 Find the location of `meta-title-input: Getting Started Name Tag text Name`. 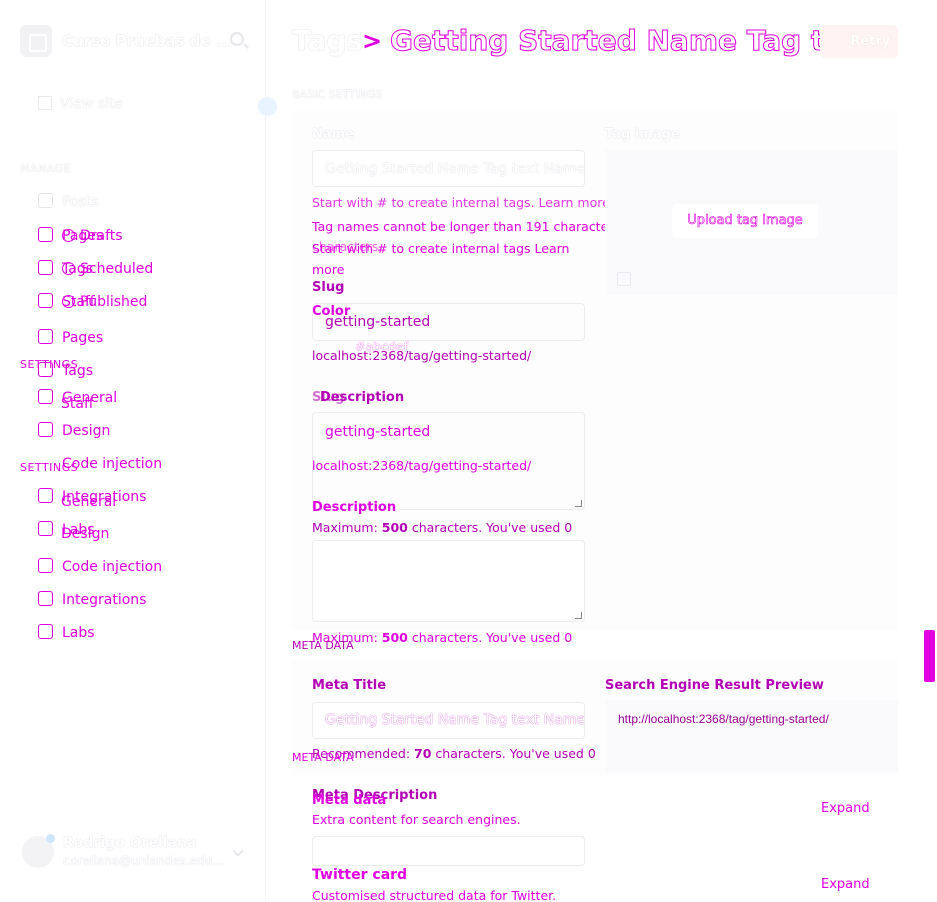

meta-title-input: Getting Started Name Tag text Name is located at coordinates (448, 720).